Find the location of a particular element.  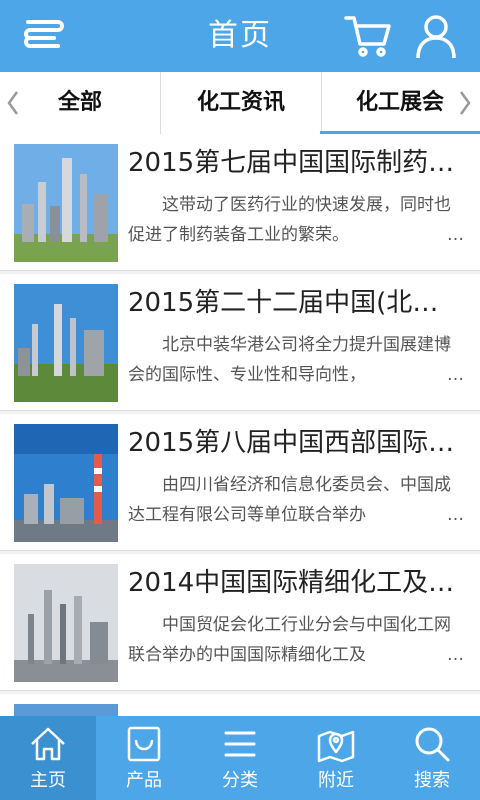

summary-text: 中国贸促会化工行业分会与中国化工网联合举办的中国国际精细化工及 is located at coordinates (289, 640).